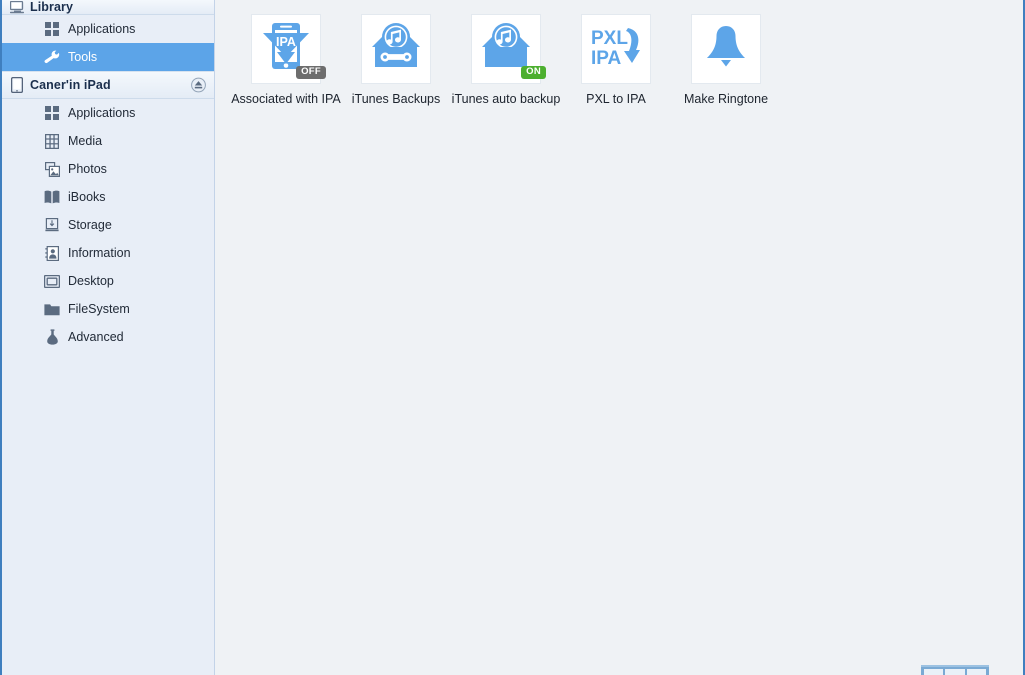 The width and height of the screenshot is (1025, 675). I want to click on sidebar-item-advanced: Advanced, so click(108, 337).